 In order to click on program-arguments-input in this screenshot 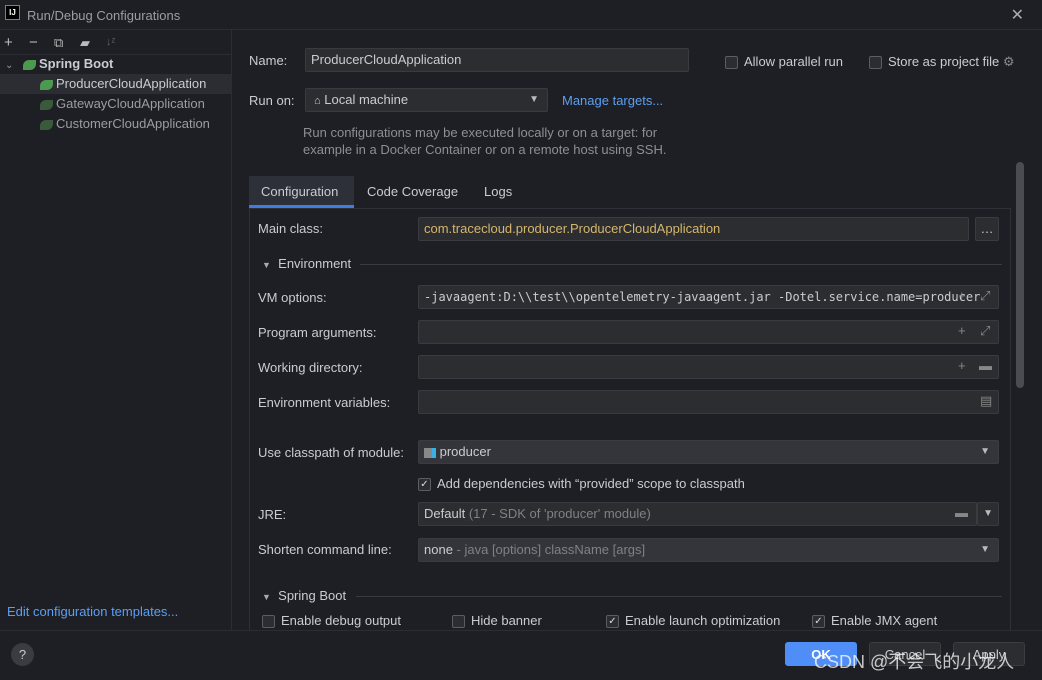, I will do `click(708, 332)`.